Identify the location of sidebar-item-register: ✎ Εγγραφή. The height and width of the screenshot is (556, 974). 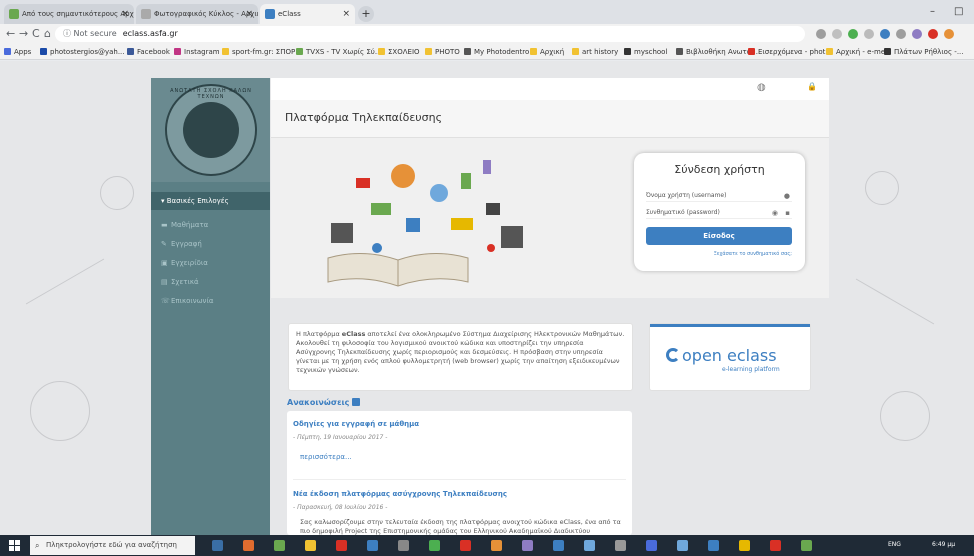
(210, 244).